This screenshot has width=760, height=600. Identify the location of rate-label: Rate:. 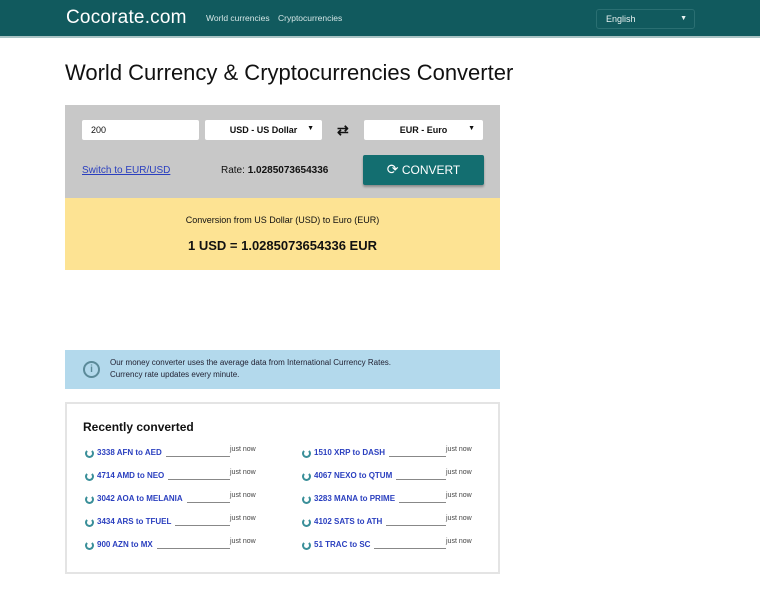
(233, 170).